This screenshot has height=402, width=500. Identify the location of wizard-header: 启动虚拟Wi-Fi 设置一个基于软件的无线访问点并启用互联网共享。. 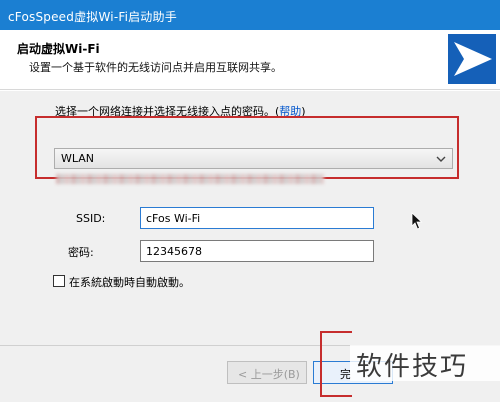
(250, 60).